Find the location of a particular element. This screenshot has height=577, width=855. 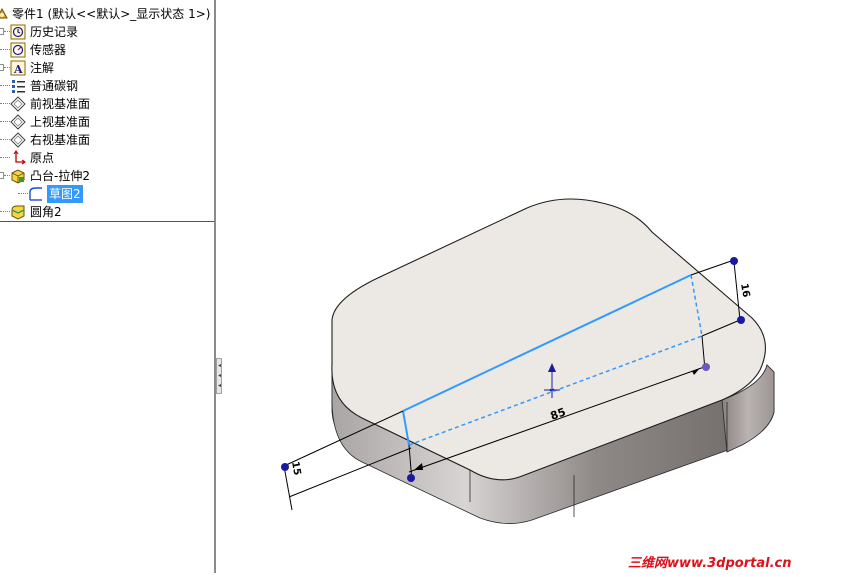

tree-item-label: 原点 is located at coordinates (42, 158).